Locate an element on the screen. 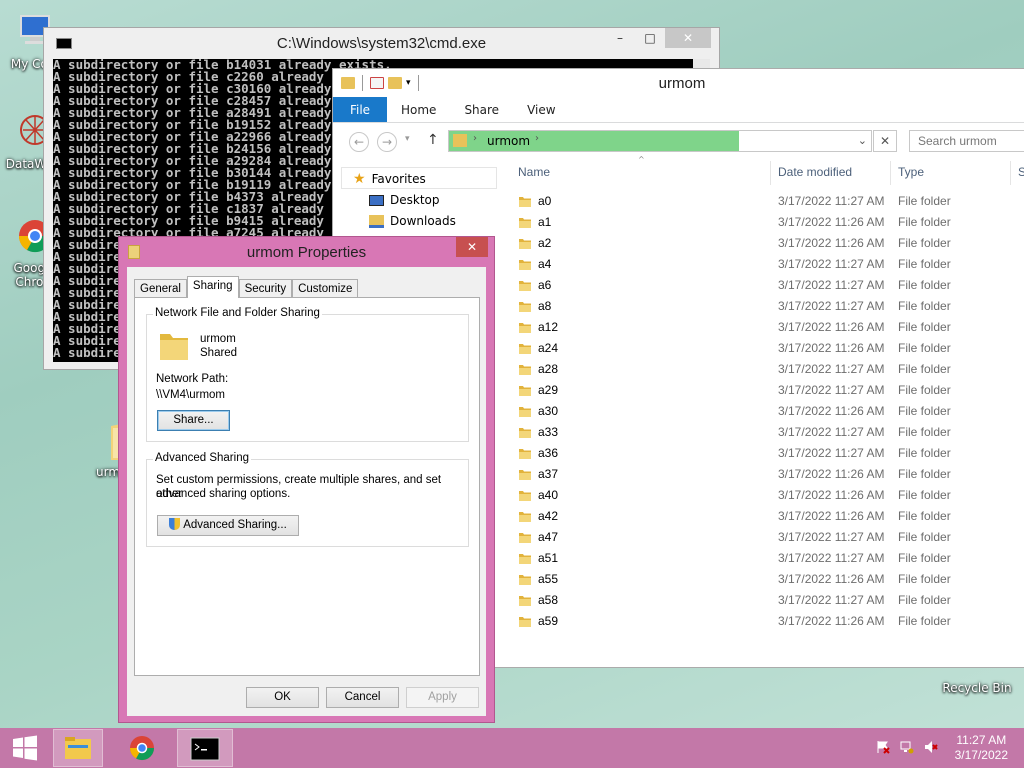 Image resolution: width=1024 pixels, height=768 pixels. properties-titlebar: urmom Properties ✕ is located at coordinates (306, 252).